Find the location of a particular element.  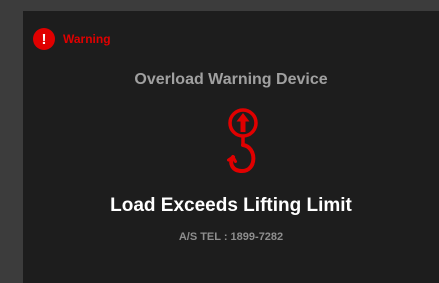

warning-label: Warning is located at coordinates (87, 39).